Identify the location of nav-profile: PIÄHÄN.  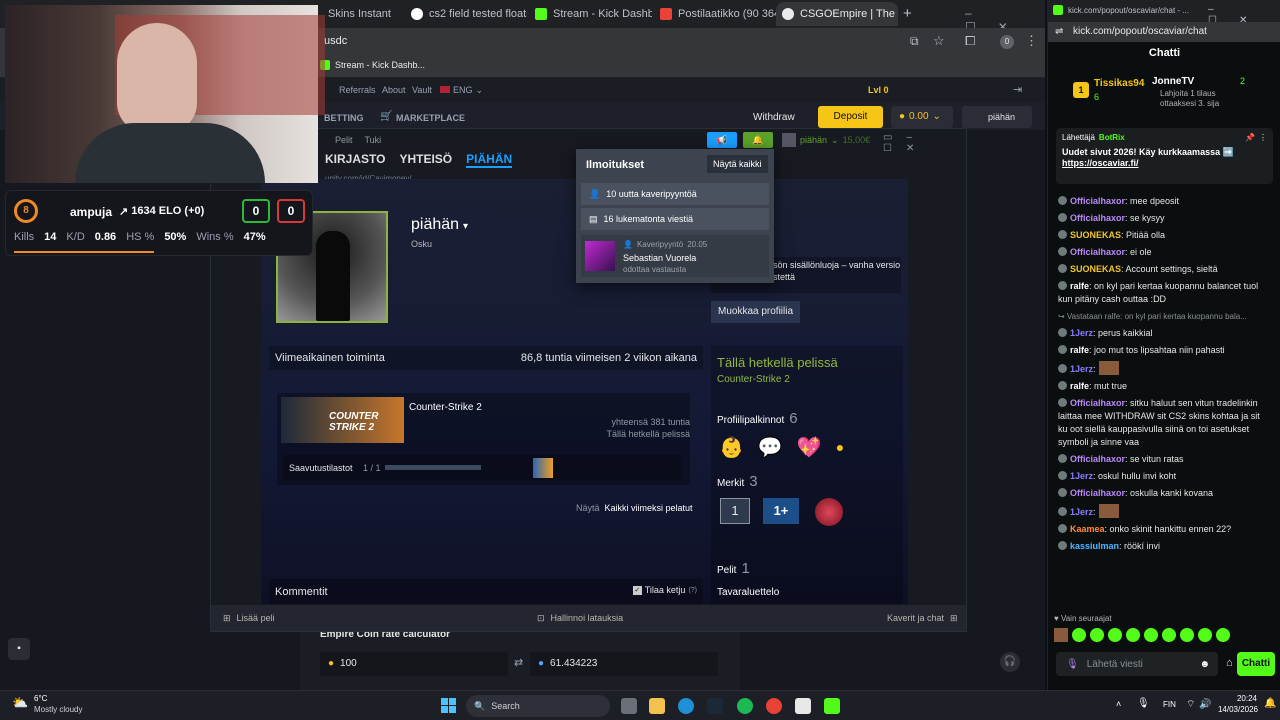
(489, 160).